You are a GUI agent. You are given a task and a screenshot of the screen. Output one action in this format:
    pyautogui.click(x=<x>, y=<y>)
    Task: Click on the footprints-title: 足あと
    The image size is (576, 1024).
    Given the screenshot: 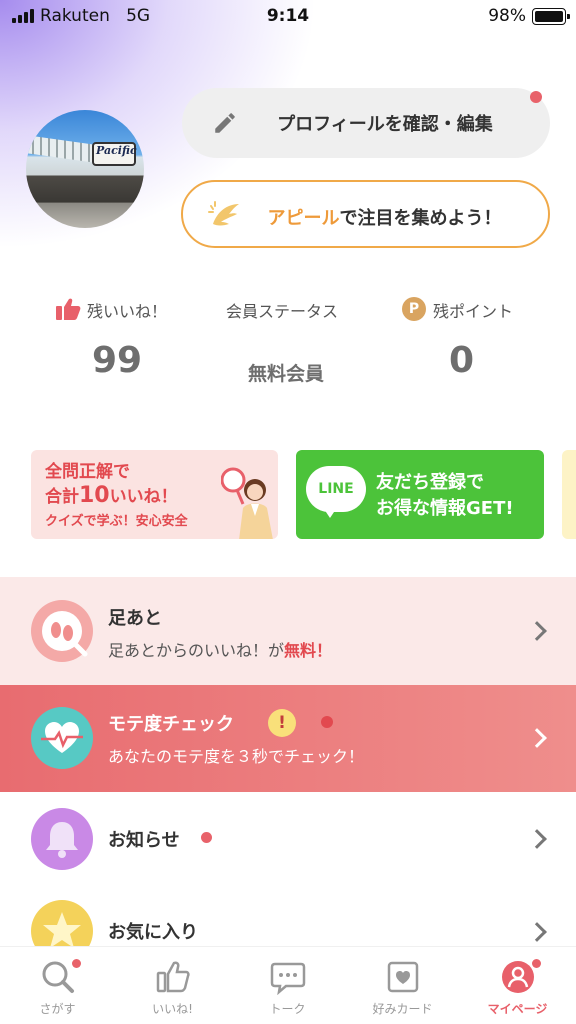 What is the action you would take?
    pyautogui.click(x=135, y=618)
    